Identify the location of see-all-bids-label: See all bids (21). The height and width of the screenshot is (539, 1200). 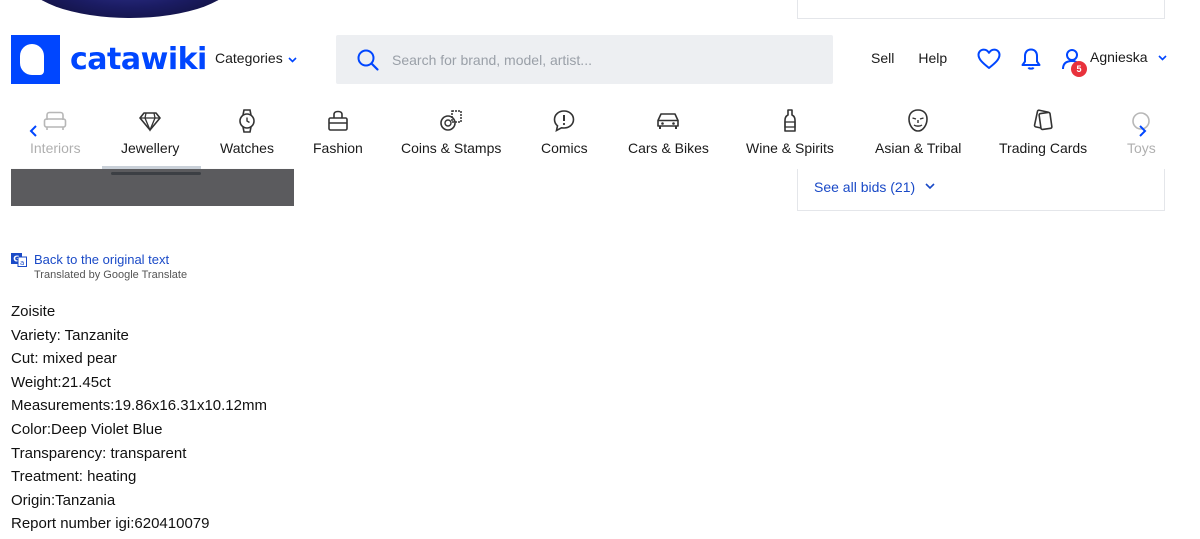
(865, 187).